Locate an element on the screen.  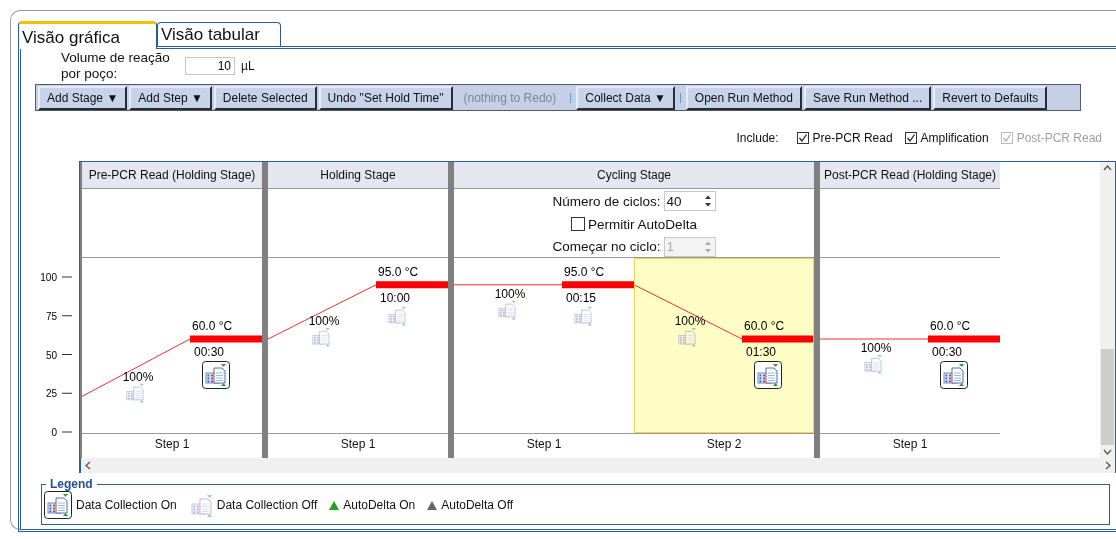
legend-label: AutoDelta Off is located at coordinates (477, 505).